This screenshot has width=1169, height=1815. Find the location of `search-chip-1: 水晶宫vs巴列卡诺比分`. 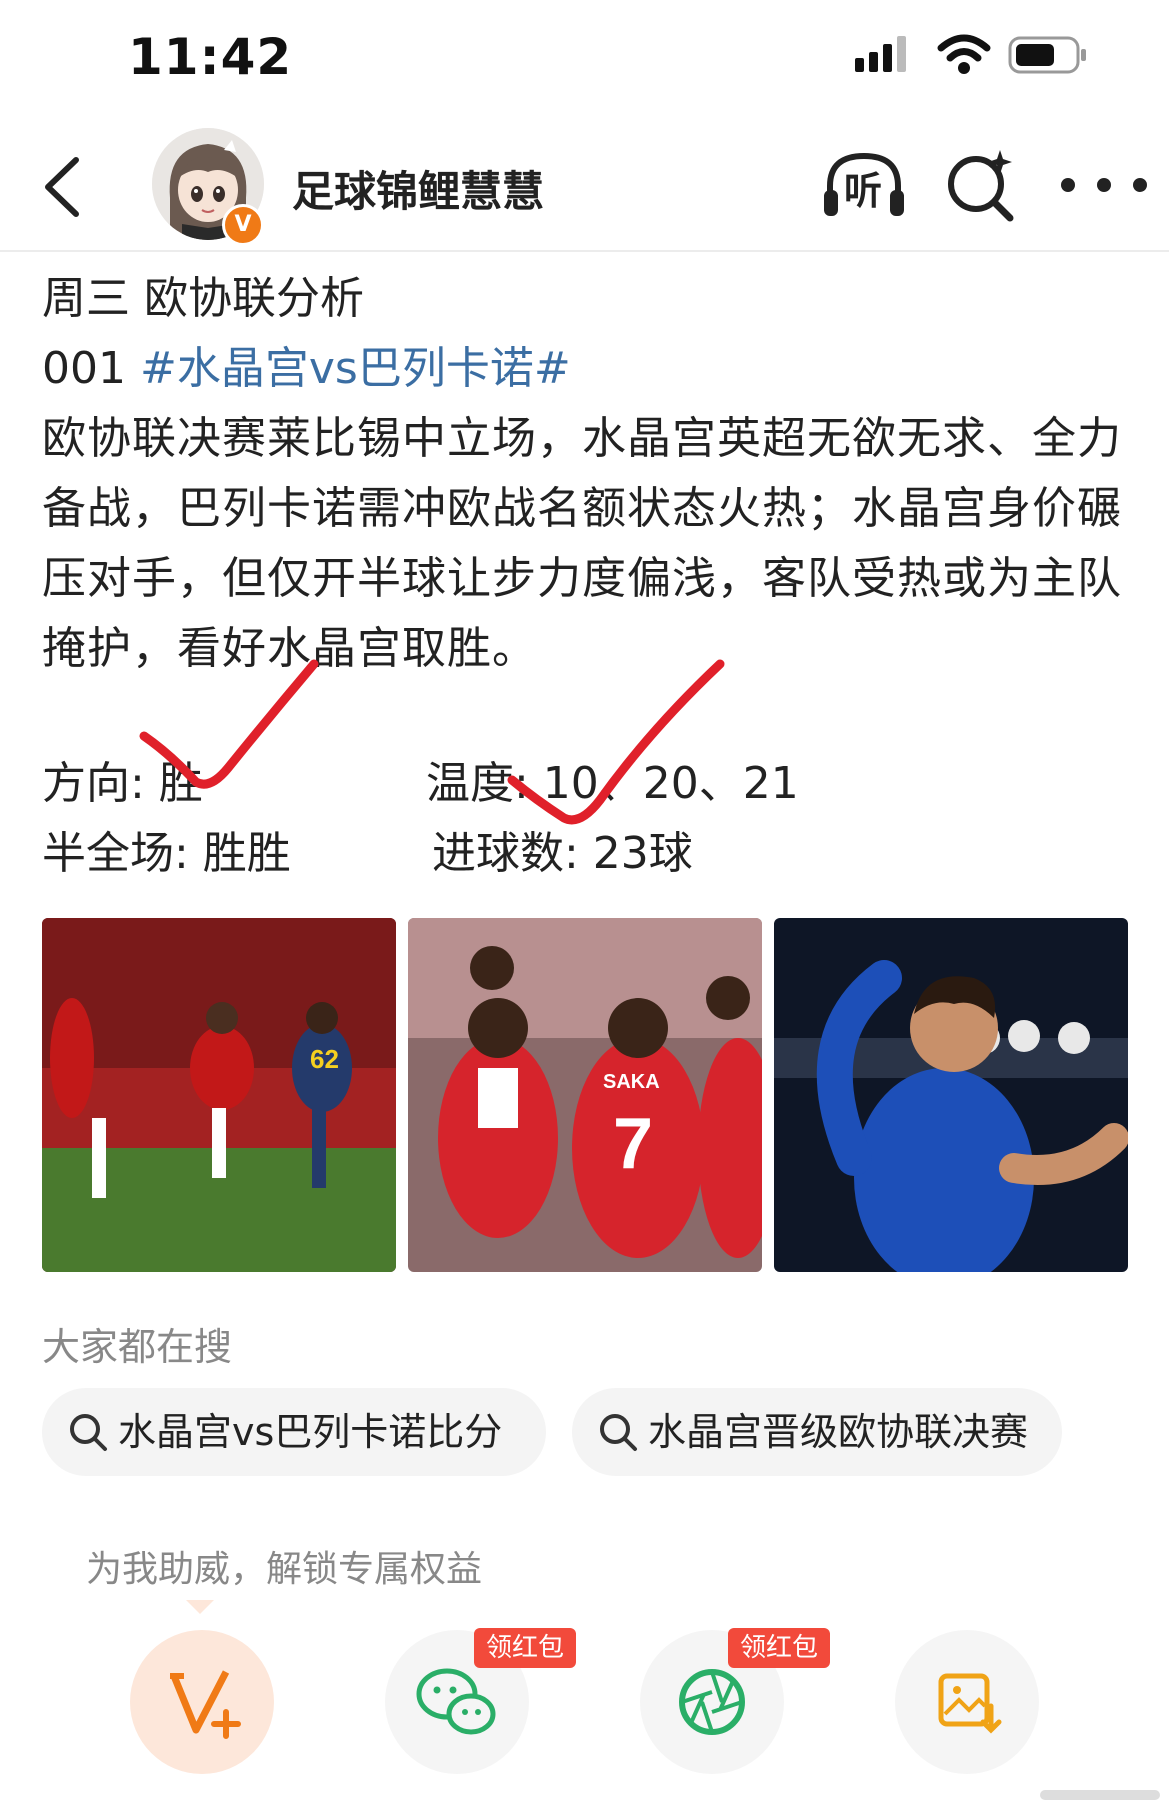

search-chip-1: 水晶宫vs巴列卡诺比分 is located at coordinates (294, 1432).